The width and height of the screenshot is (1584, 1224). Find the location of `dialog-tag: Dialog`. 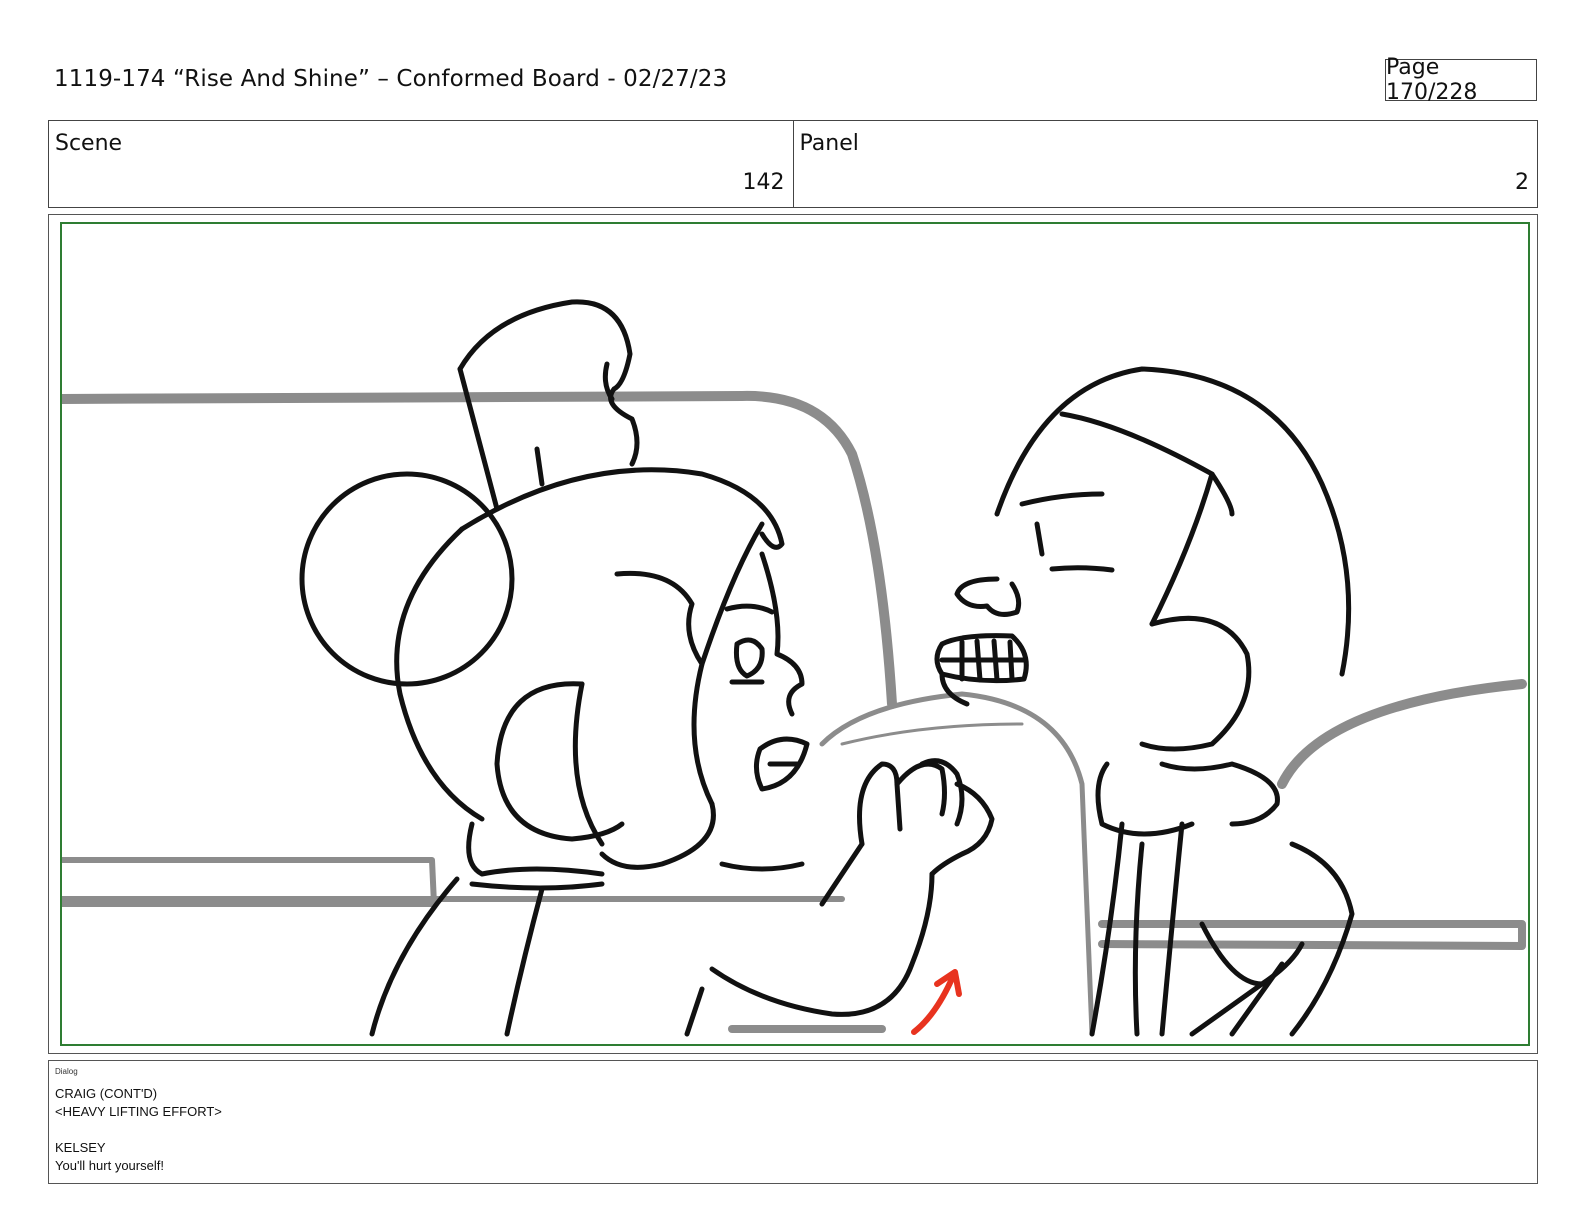

dialog-tag: Dialog is located at coordinates (66, 1071).